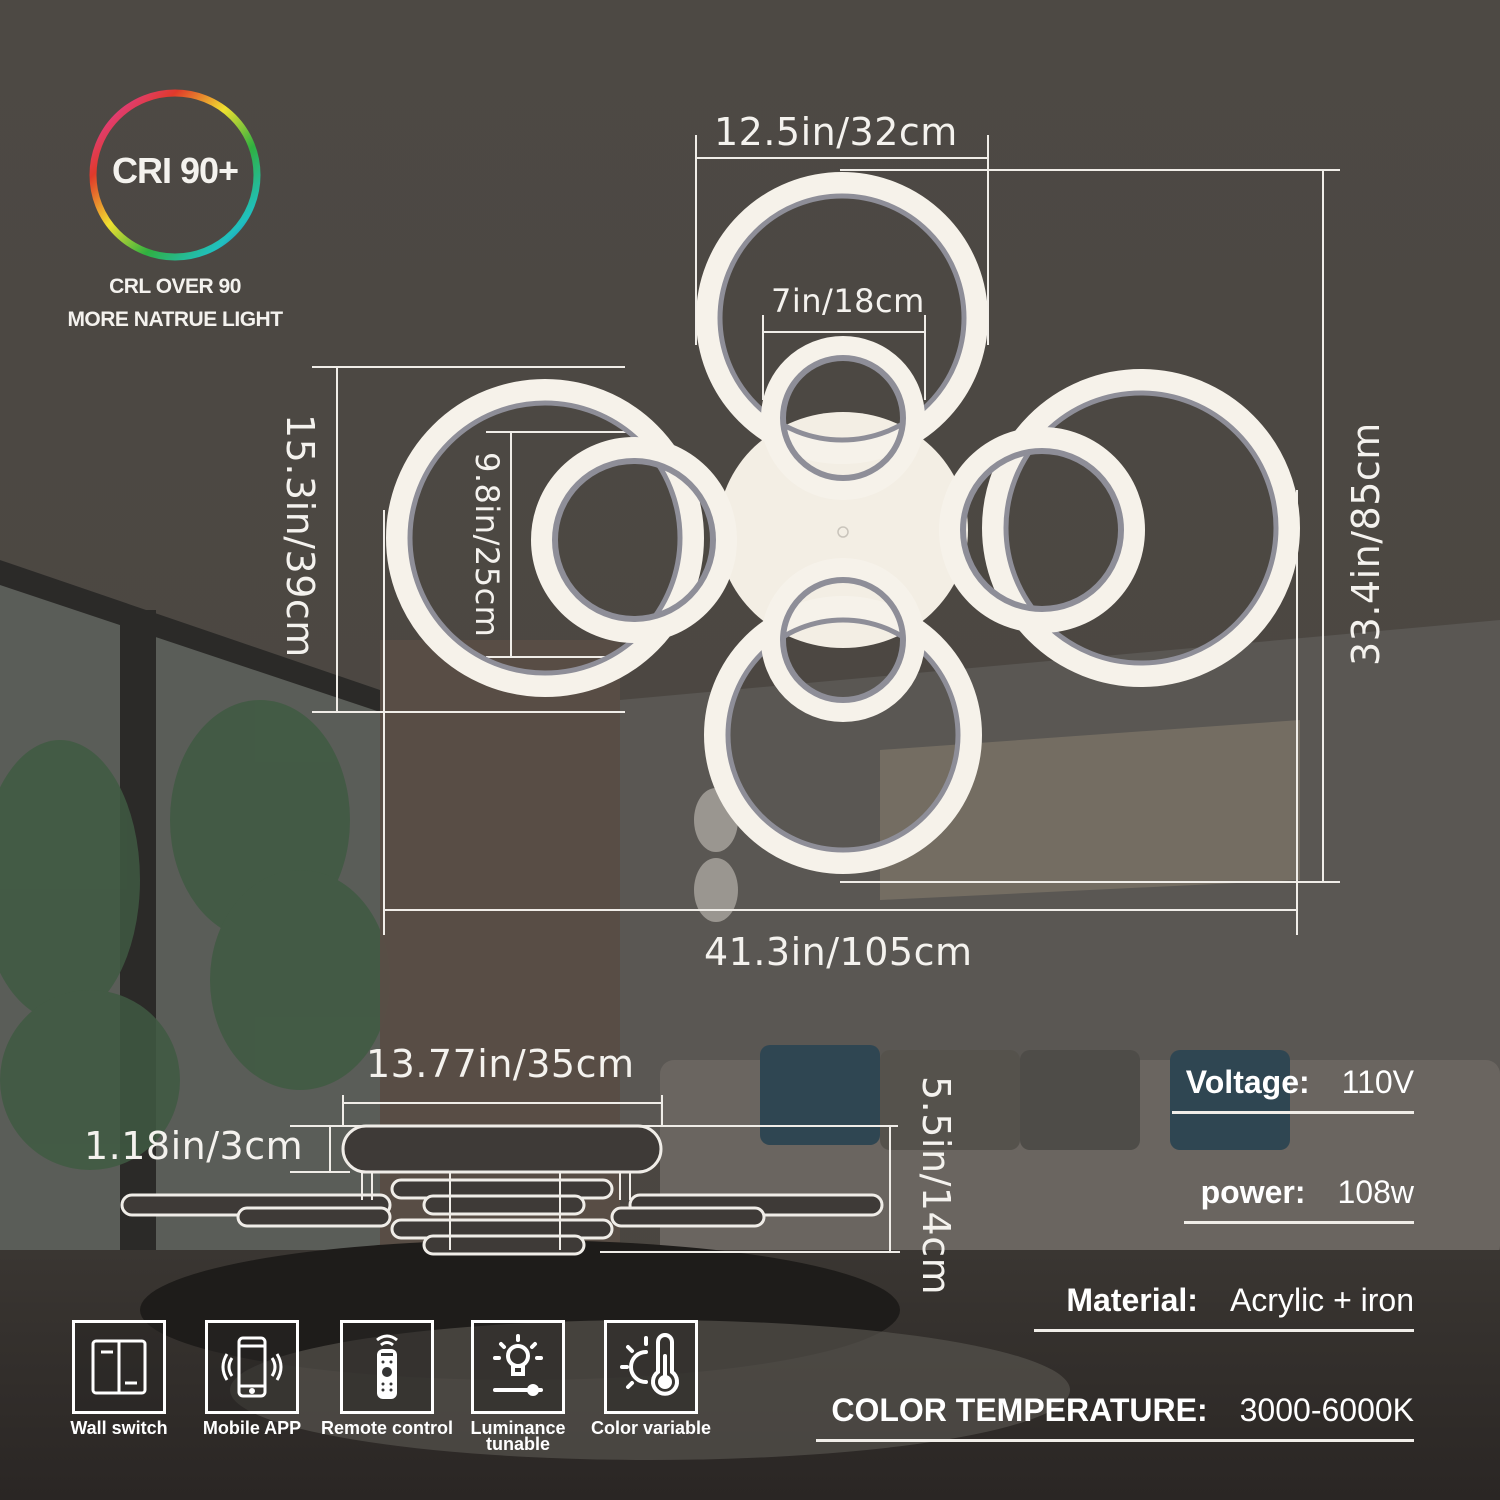 The image size is (1500, 1500). What do you see at coordinates (1247, 1082) in the screenshot?
I see `spec-key: Voltage:` at bounding box center [1247, 1082].